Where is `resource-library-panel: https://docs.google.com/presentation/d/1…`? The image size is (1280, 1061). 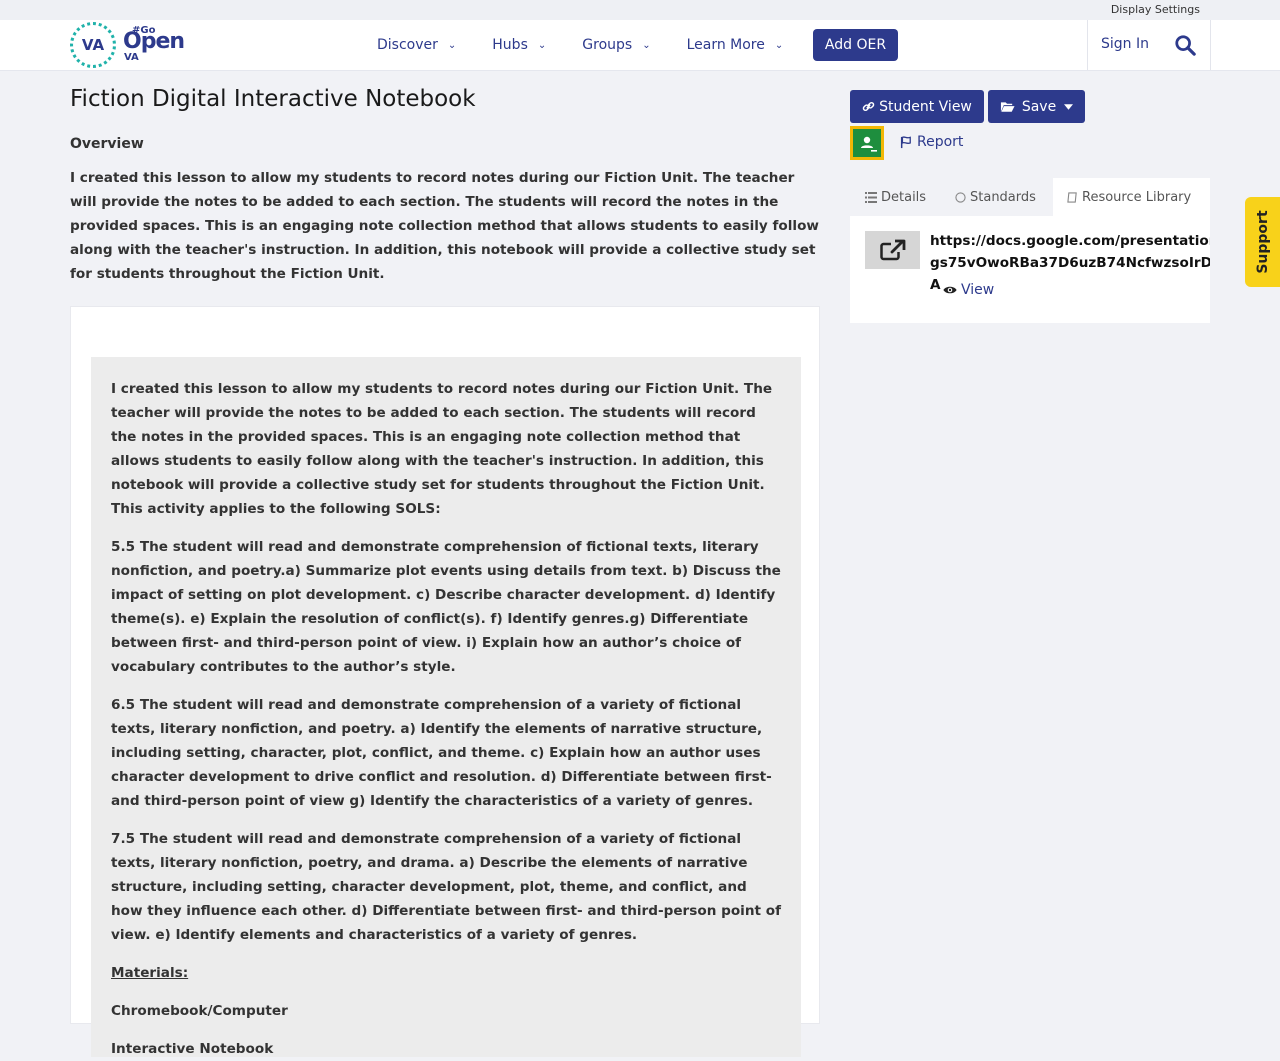 resource-library-panel: https://docs.google.com/presentation/d/1… is located at coordinates (1030, 269).